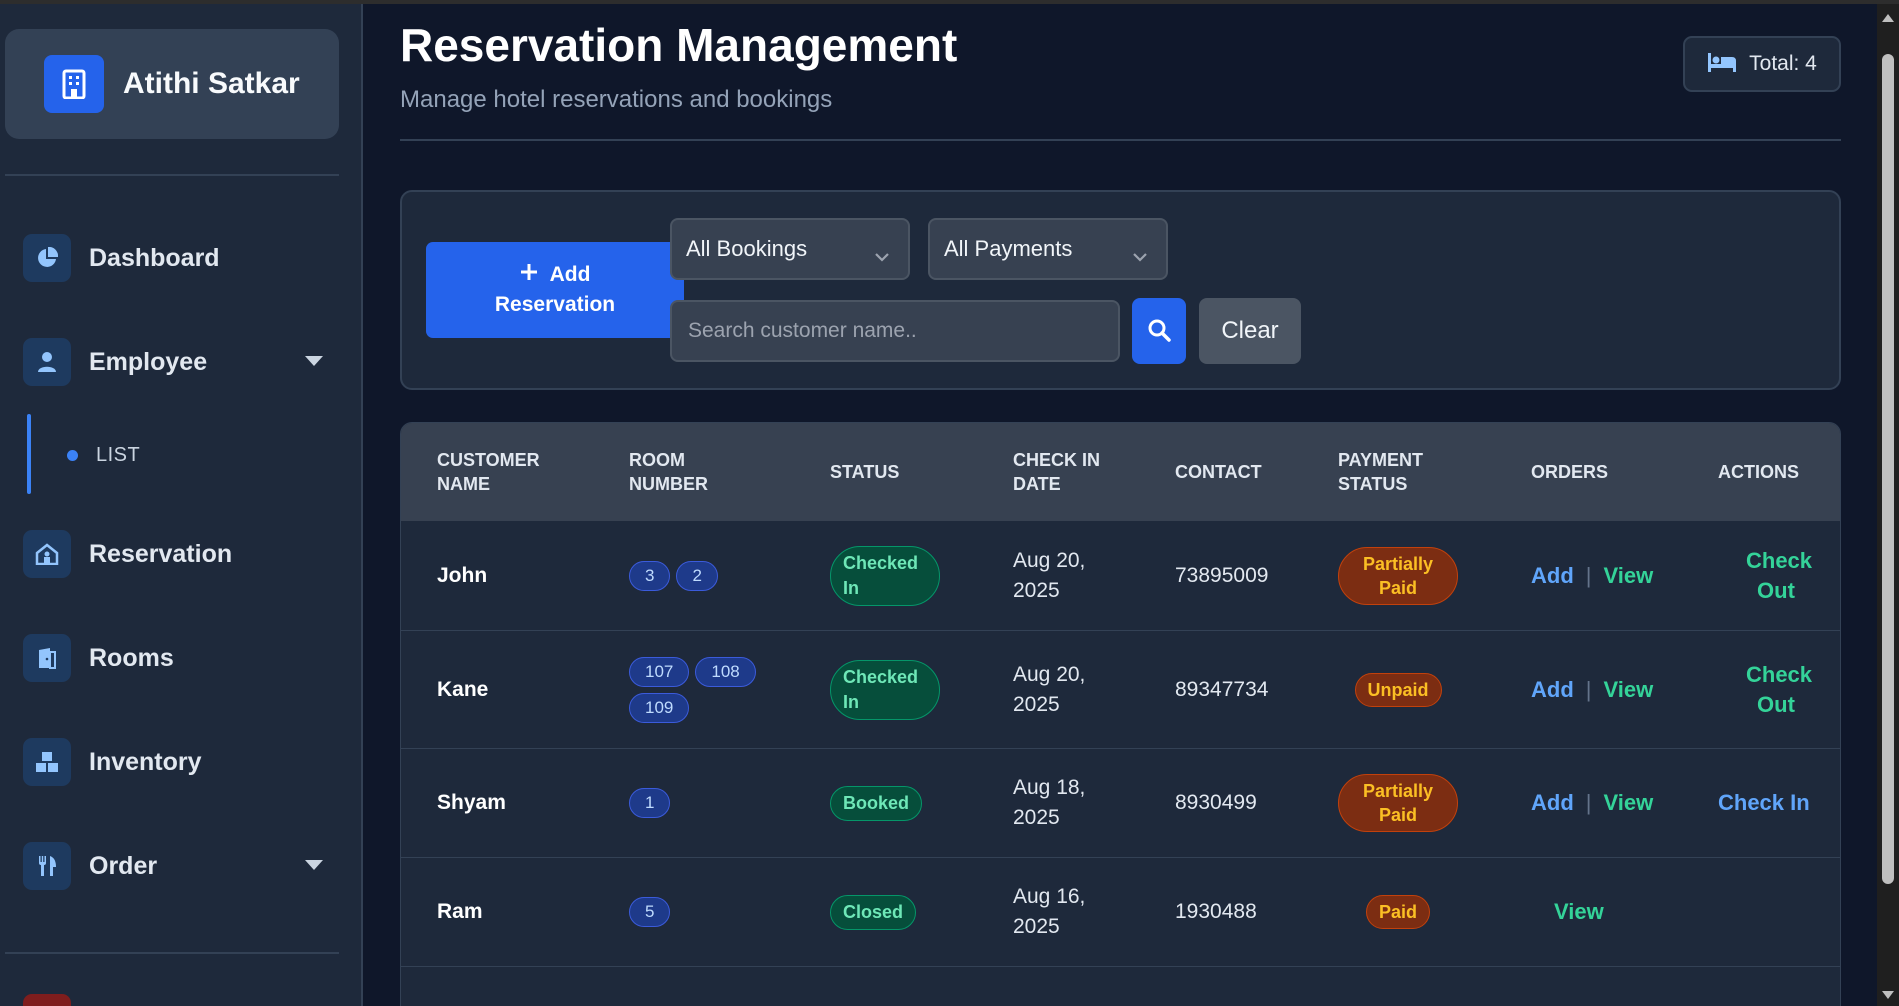 The image size is (1899, 1006). Describe the element at coordinates (555, 290) in the screenshot. I see `add-reservation-button: Add Reservation` at that location.